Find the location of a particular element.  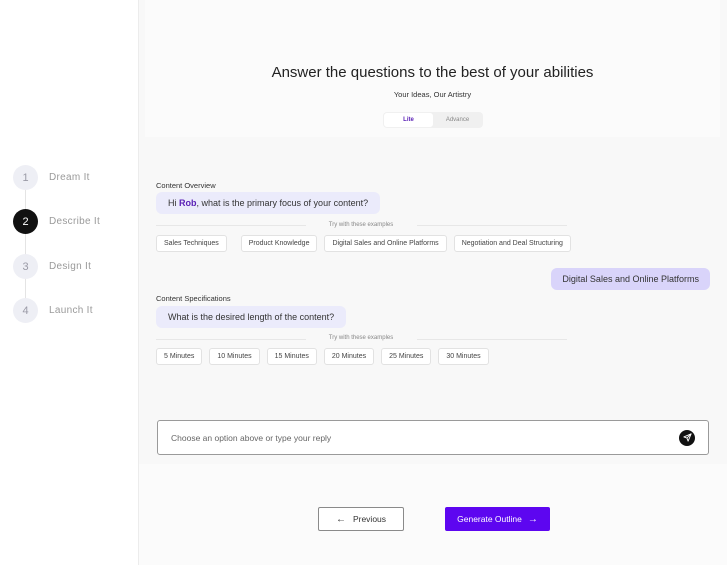

mode-toggle: Lite Advance is located at coordinates (433, 120).